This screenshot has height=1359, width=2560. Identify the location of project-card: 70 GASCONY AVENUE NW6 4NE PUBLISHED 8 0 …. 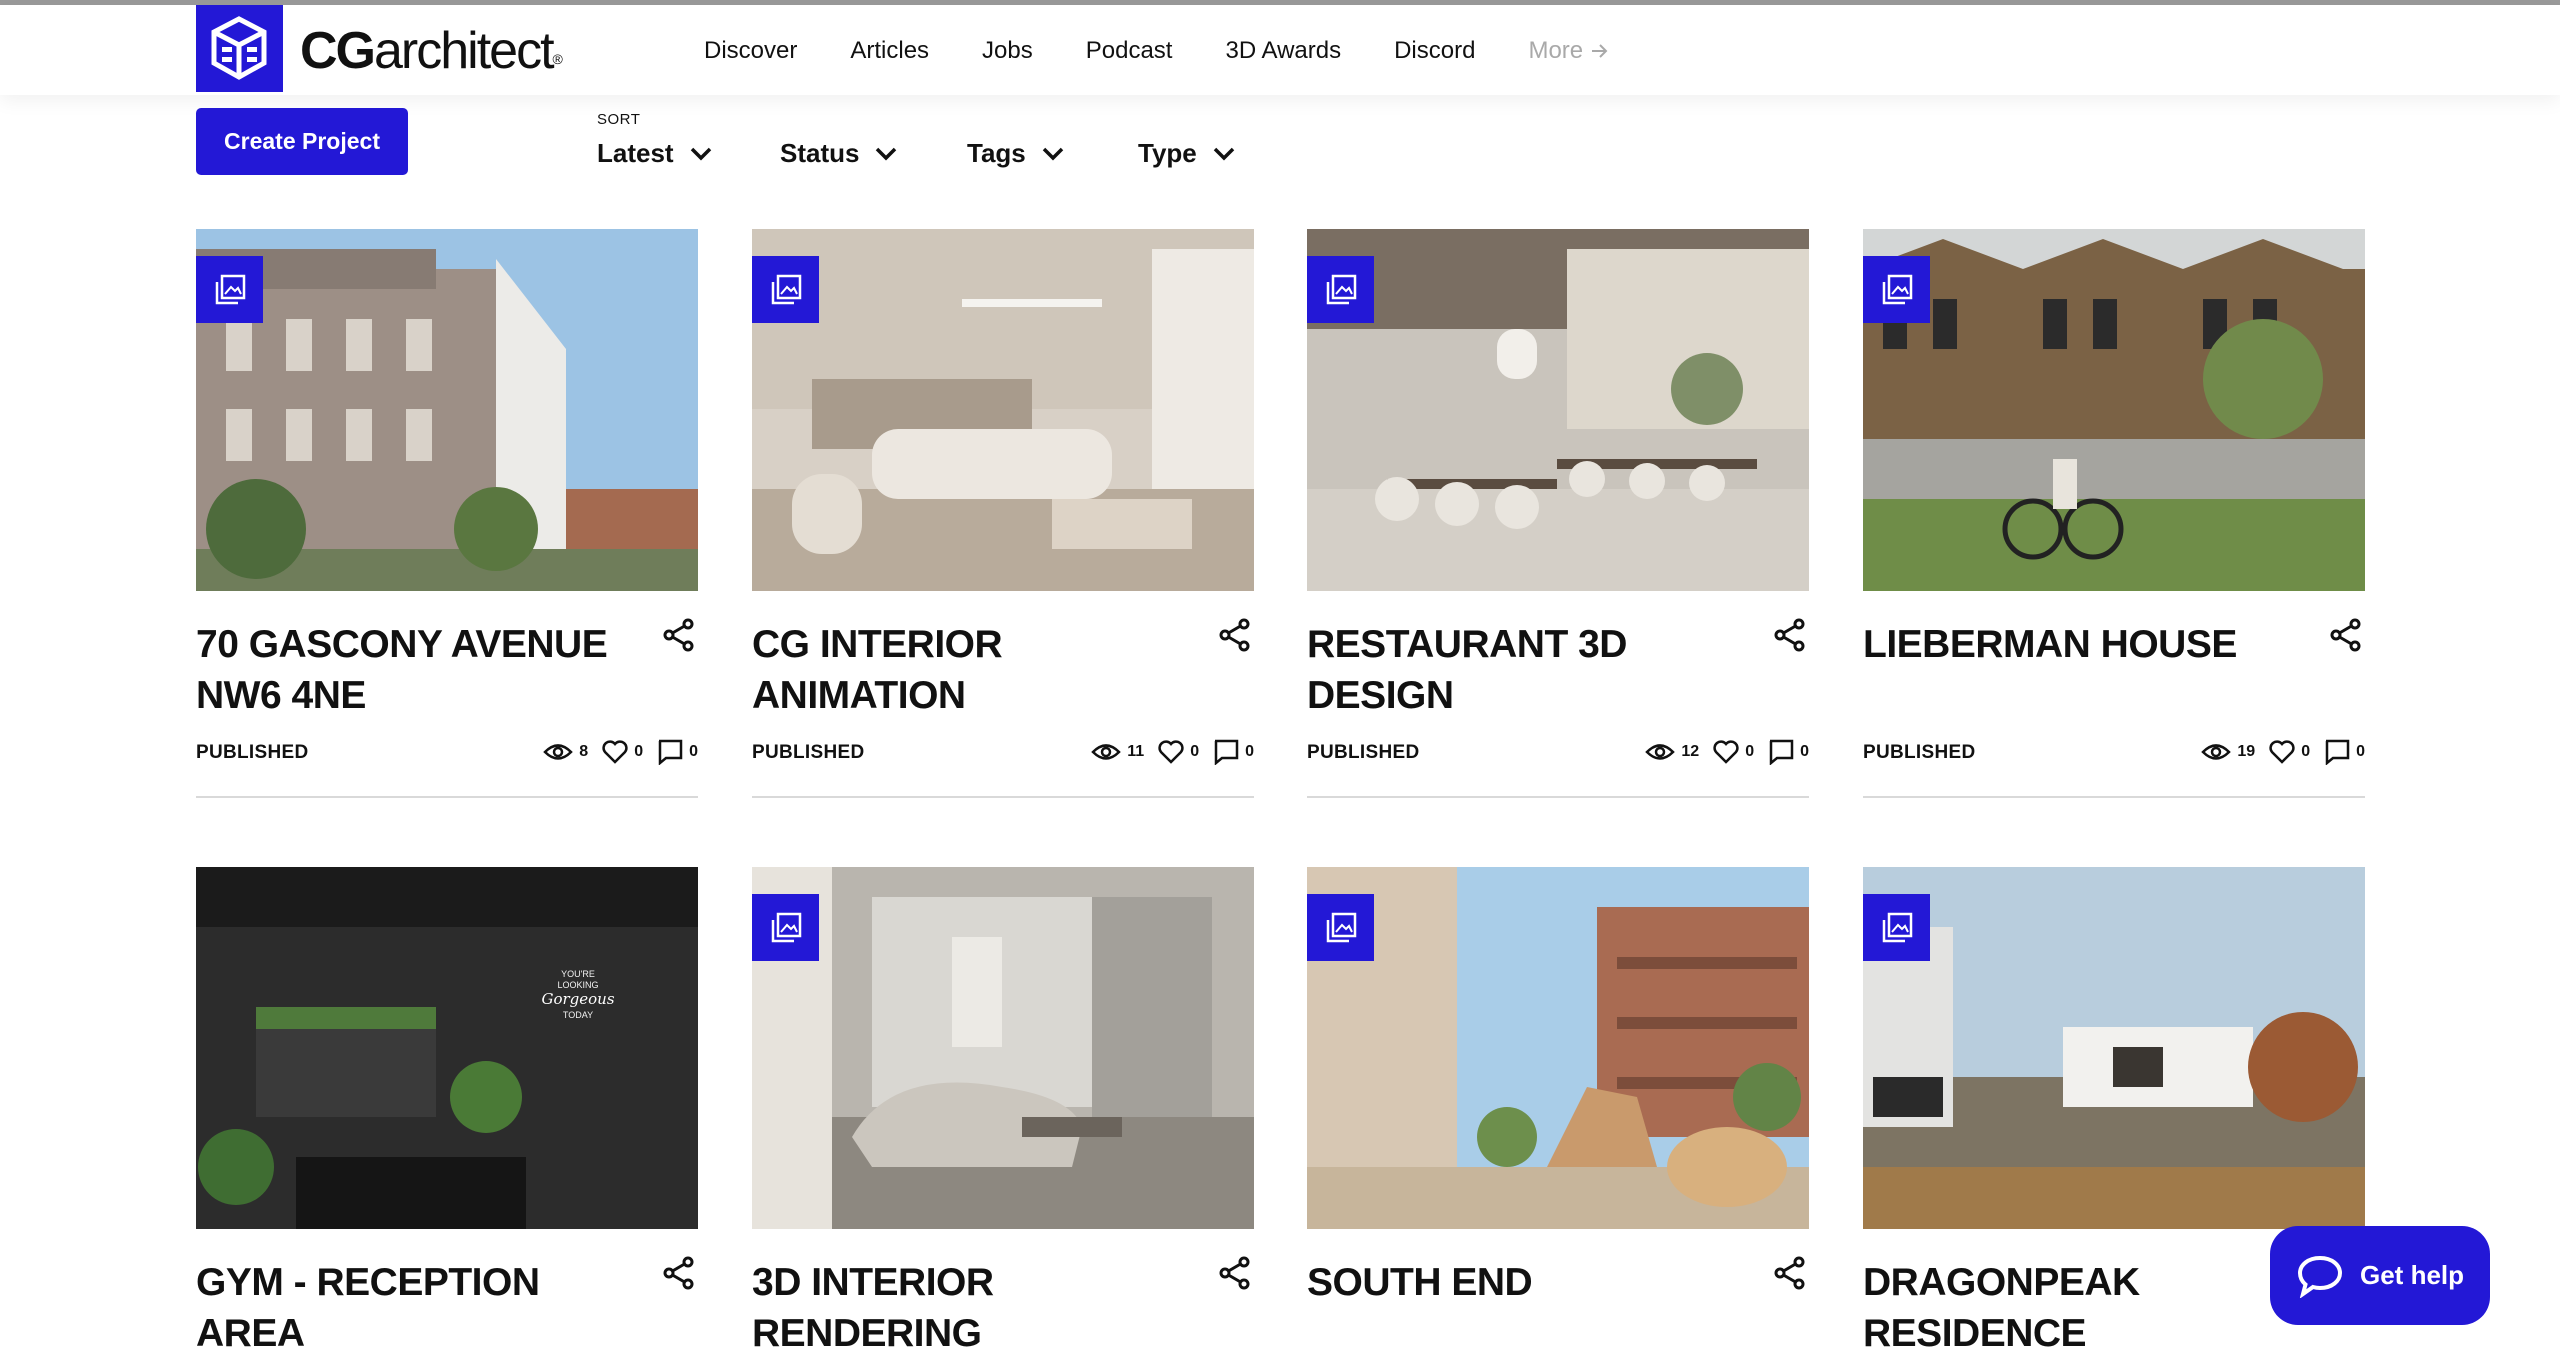
(447, 514).